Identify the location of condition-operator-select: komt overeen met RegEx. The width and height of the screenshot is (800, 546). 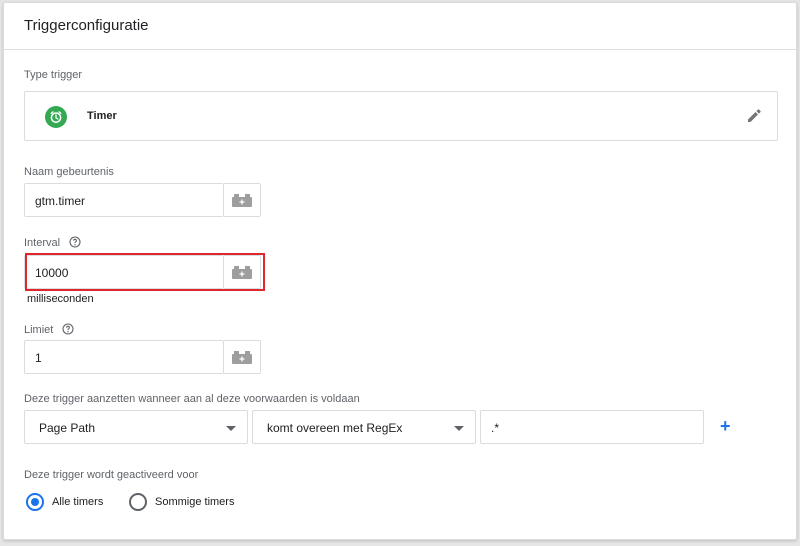
(364, 427).